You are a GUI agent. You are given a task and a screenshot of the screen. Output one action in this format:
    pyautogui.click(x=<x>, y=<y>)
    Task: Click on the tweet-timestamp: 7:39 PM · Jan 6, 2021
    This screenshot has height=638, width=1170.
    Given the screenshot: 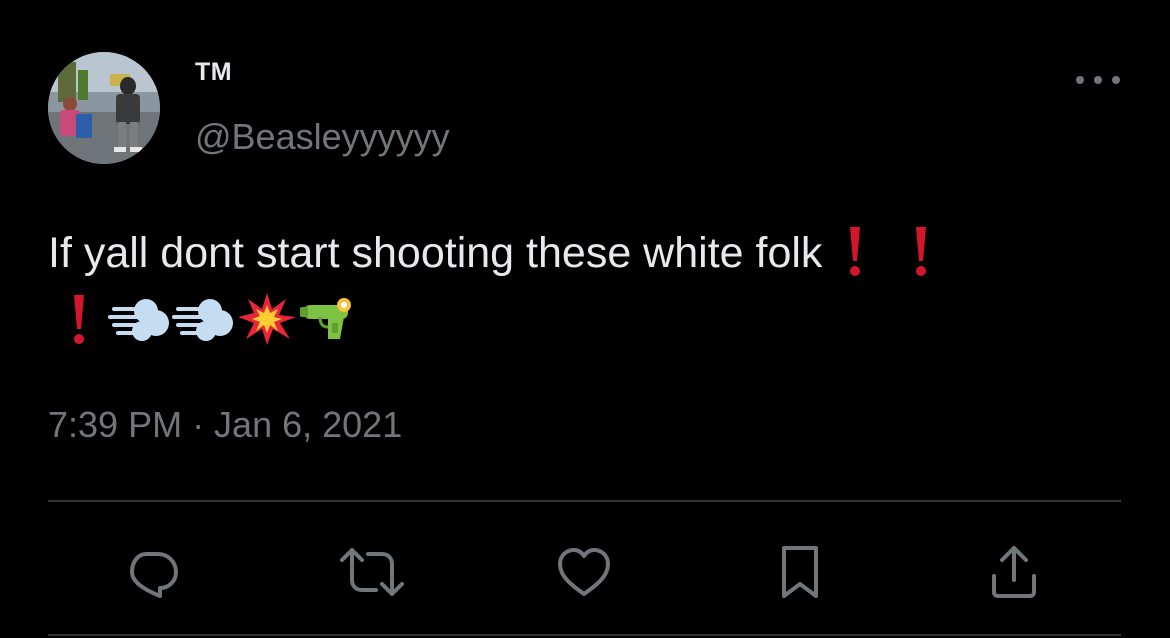 What is the action you would take?
    pyautogui.click(x=225, y=425)
    